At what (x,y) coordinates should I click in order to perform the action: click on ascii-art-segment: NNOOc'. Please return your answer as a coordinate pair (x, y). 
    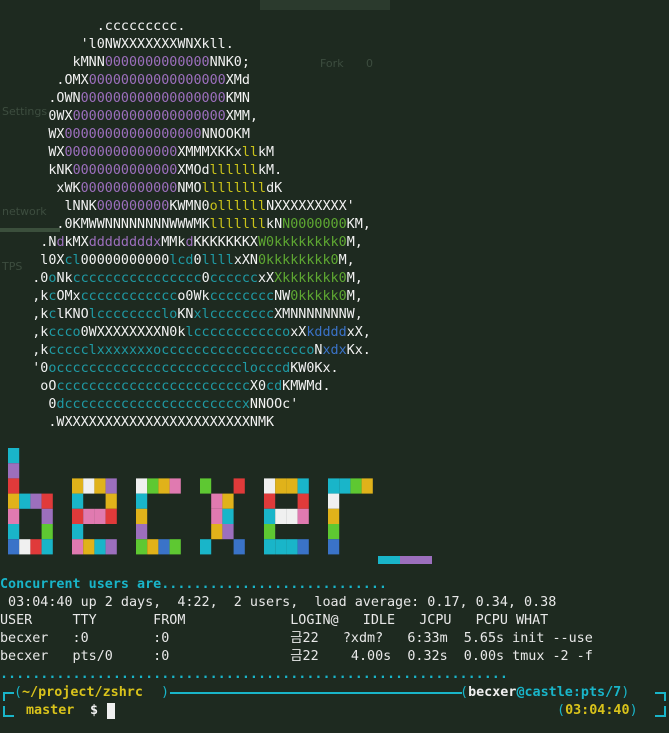
    Looking at the image, I should click on (274, 404).